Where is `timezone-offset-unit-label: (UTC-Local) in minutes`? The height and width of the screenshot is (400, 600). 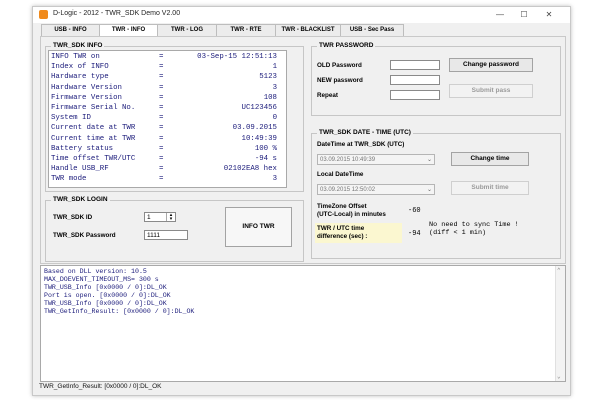 timezone-offset-unit-label: (UTC-Local) in minutes is located at coordinates (351, 214).